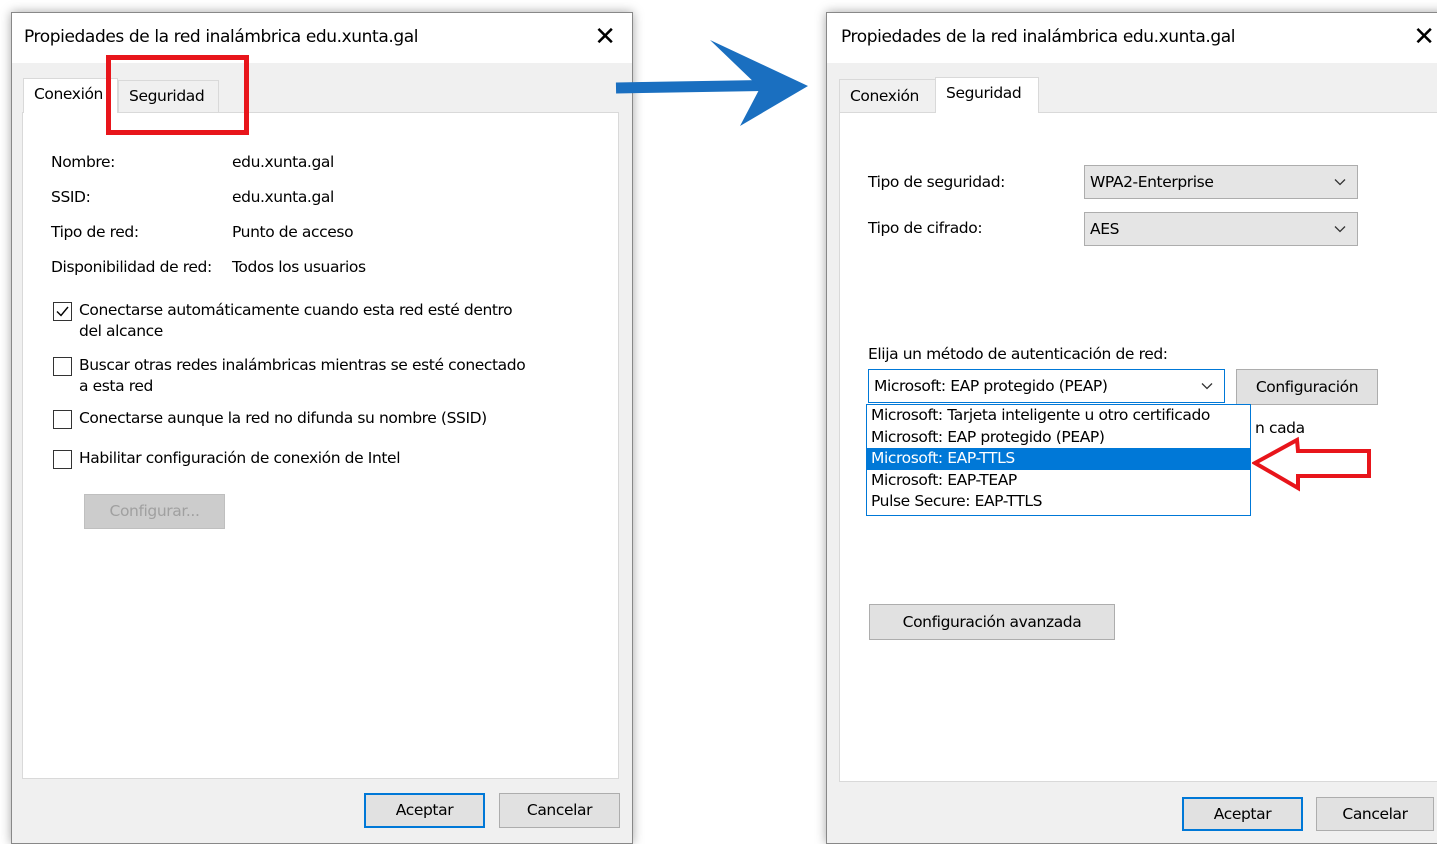 The width and height of the screenshot is (1437, 844). I want to click on dropdown-option: Microsoft: EAP-TEAP, so click(1058, 481).